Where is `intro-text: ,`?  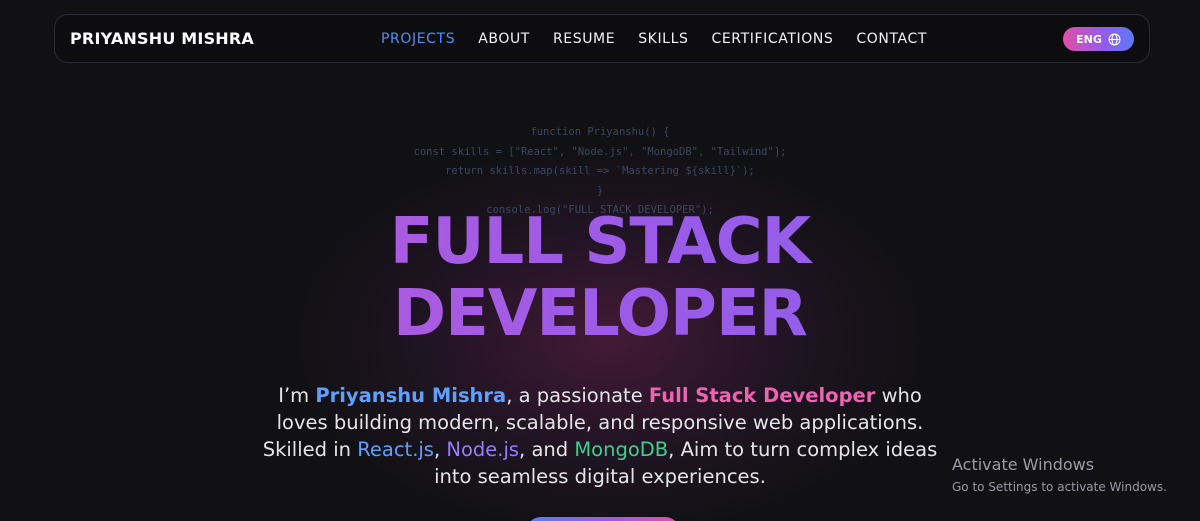
intro-text: , is located at coordinates (440, 449).